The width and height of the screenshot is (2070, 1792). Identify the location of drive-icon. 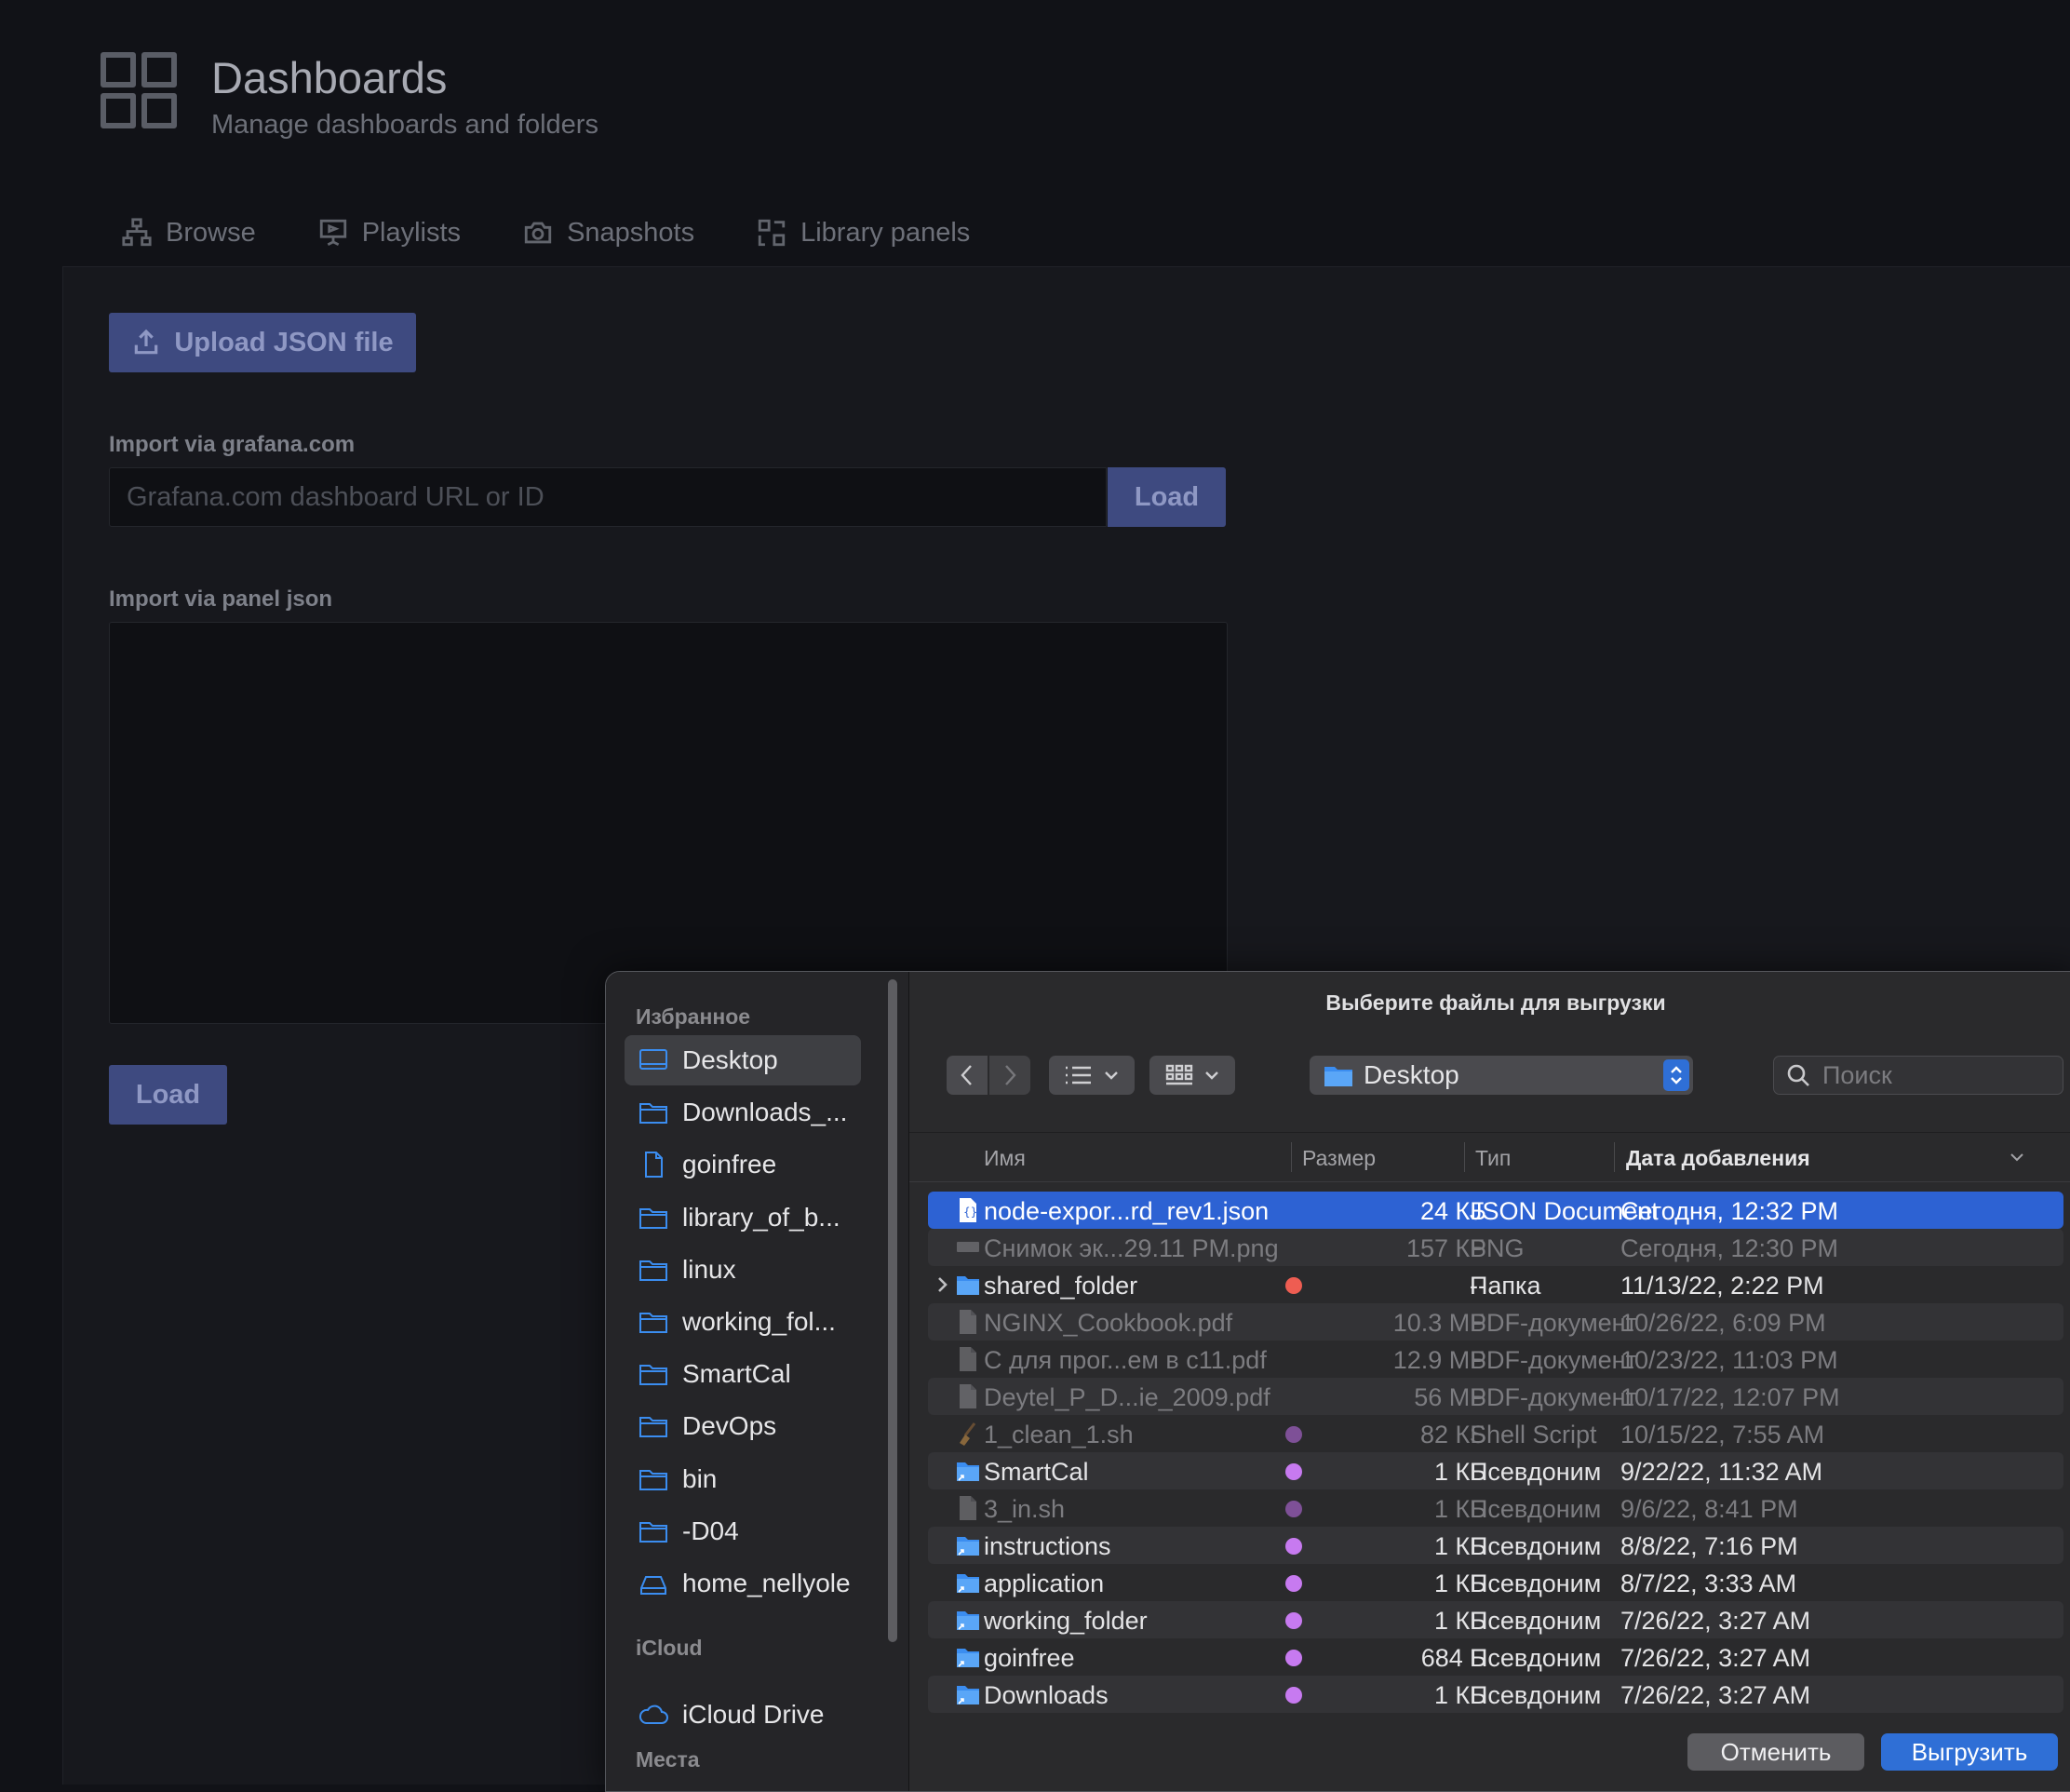
(653, 1585).